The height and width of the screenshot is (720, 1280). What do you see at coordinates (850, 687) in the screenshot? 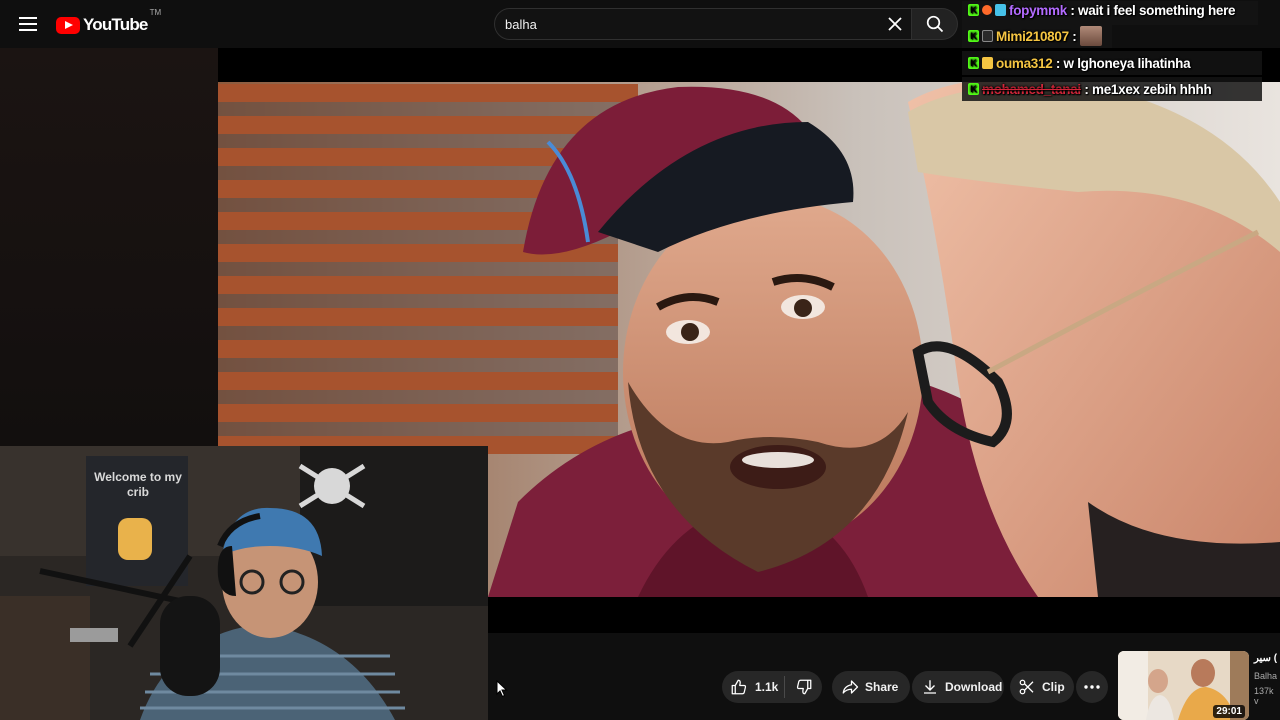
I see `share-arrow-icon` at bounding box center [850, 687].